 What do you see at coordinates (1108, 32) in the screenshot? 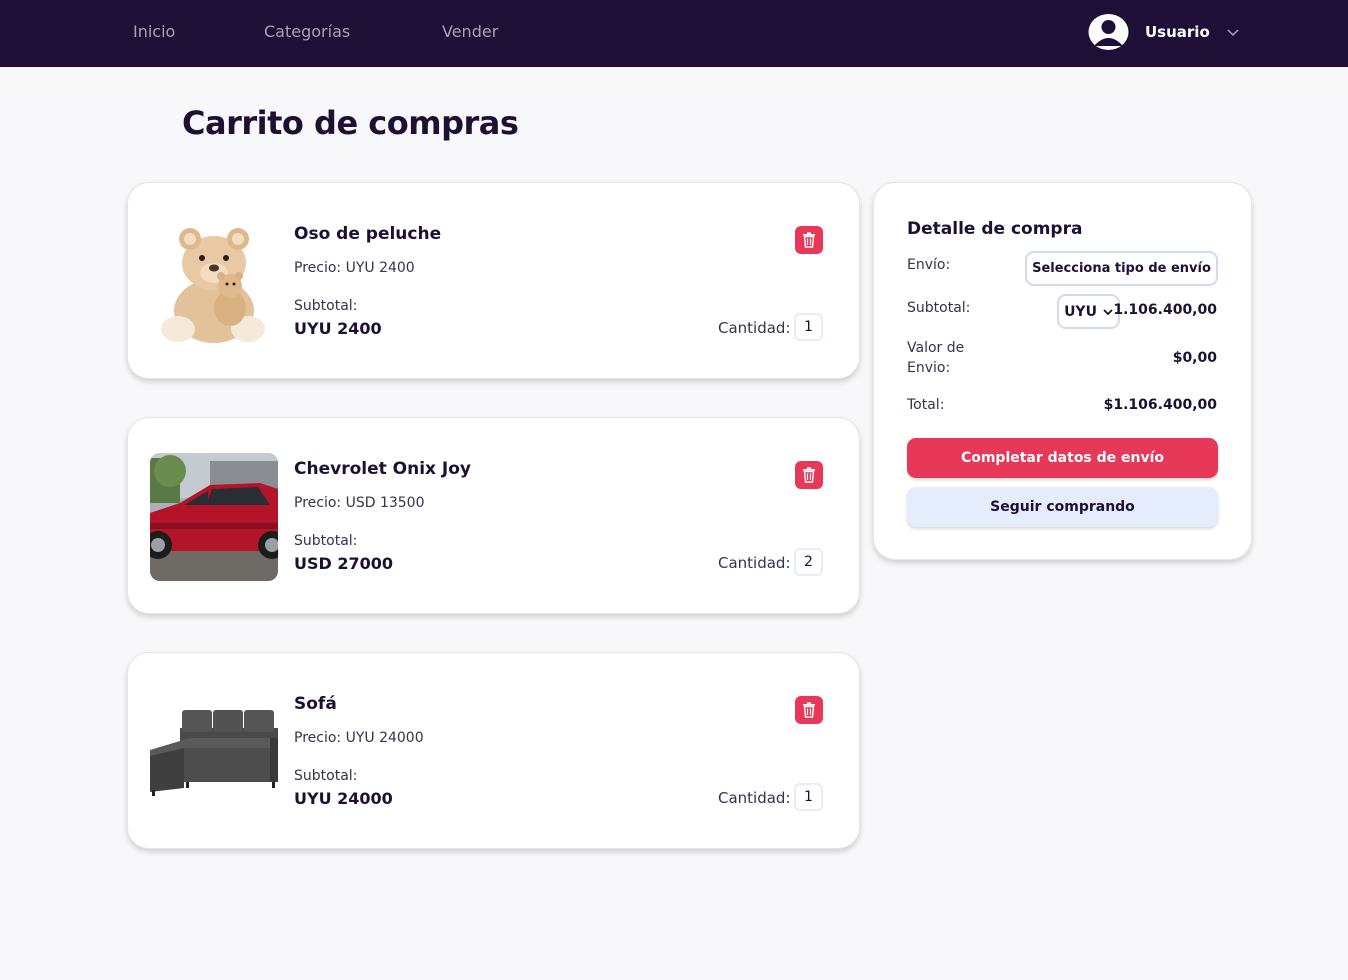
I see `user-avatar-icon` at bounding box center [1108, 32].